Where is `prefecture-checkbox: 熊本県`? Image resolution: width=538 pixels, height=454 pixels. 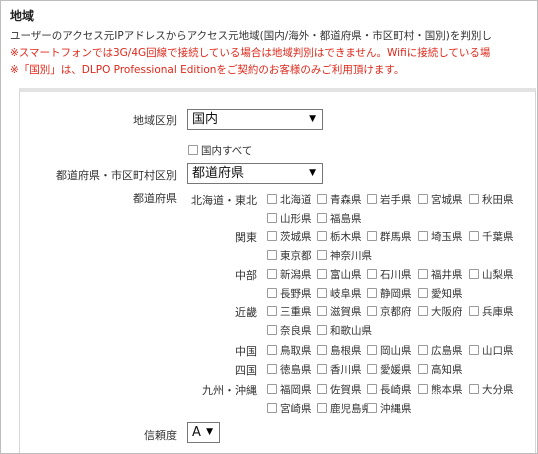 prefecture-checkbox: 熊本県 is located at coordinates (440, 389).